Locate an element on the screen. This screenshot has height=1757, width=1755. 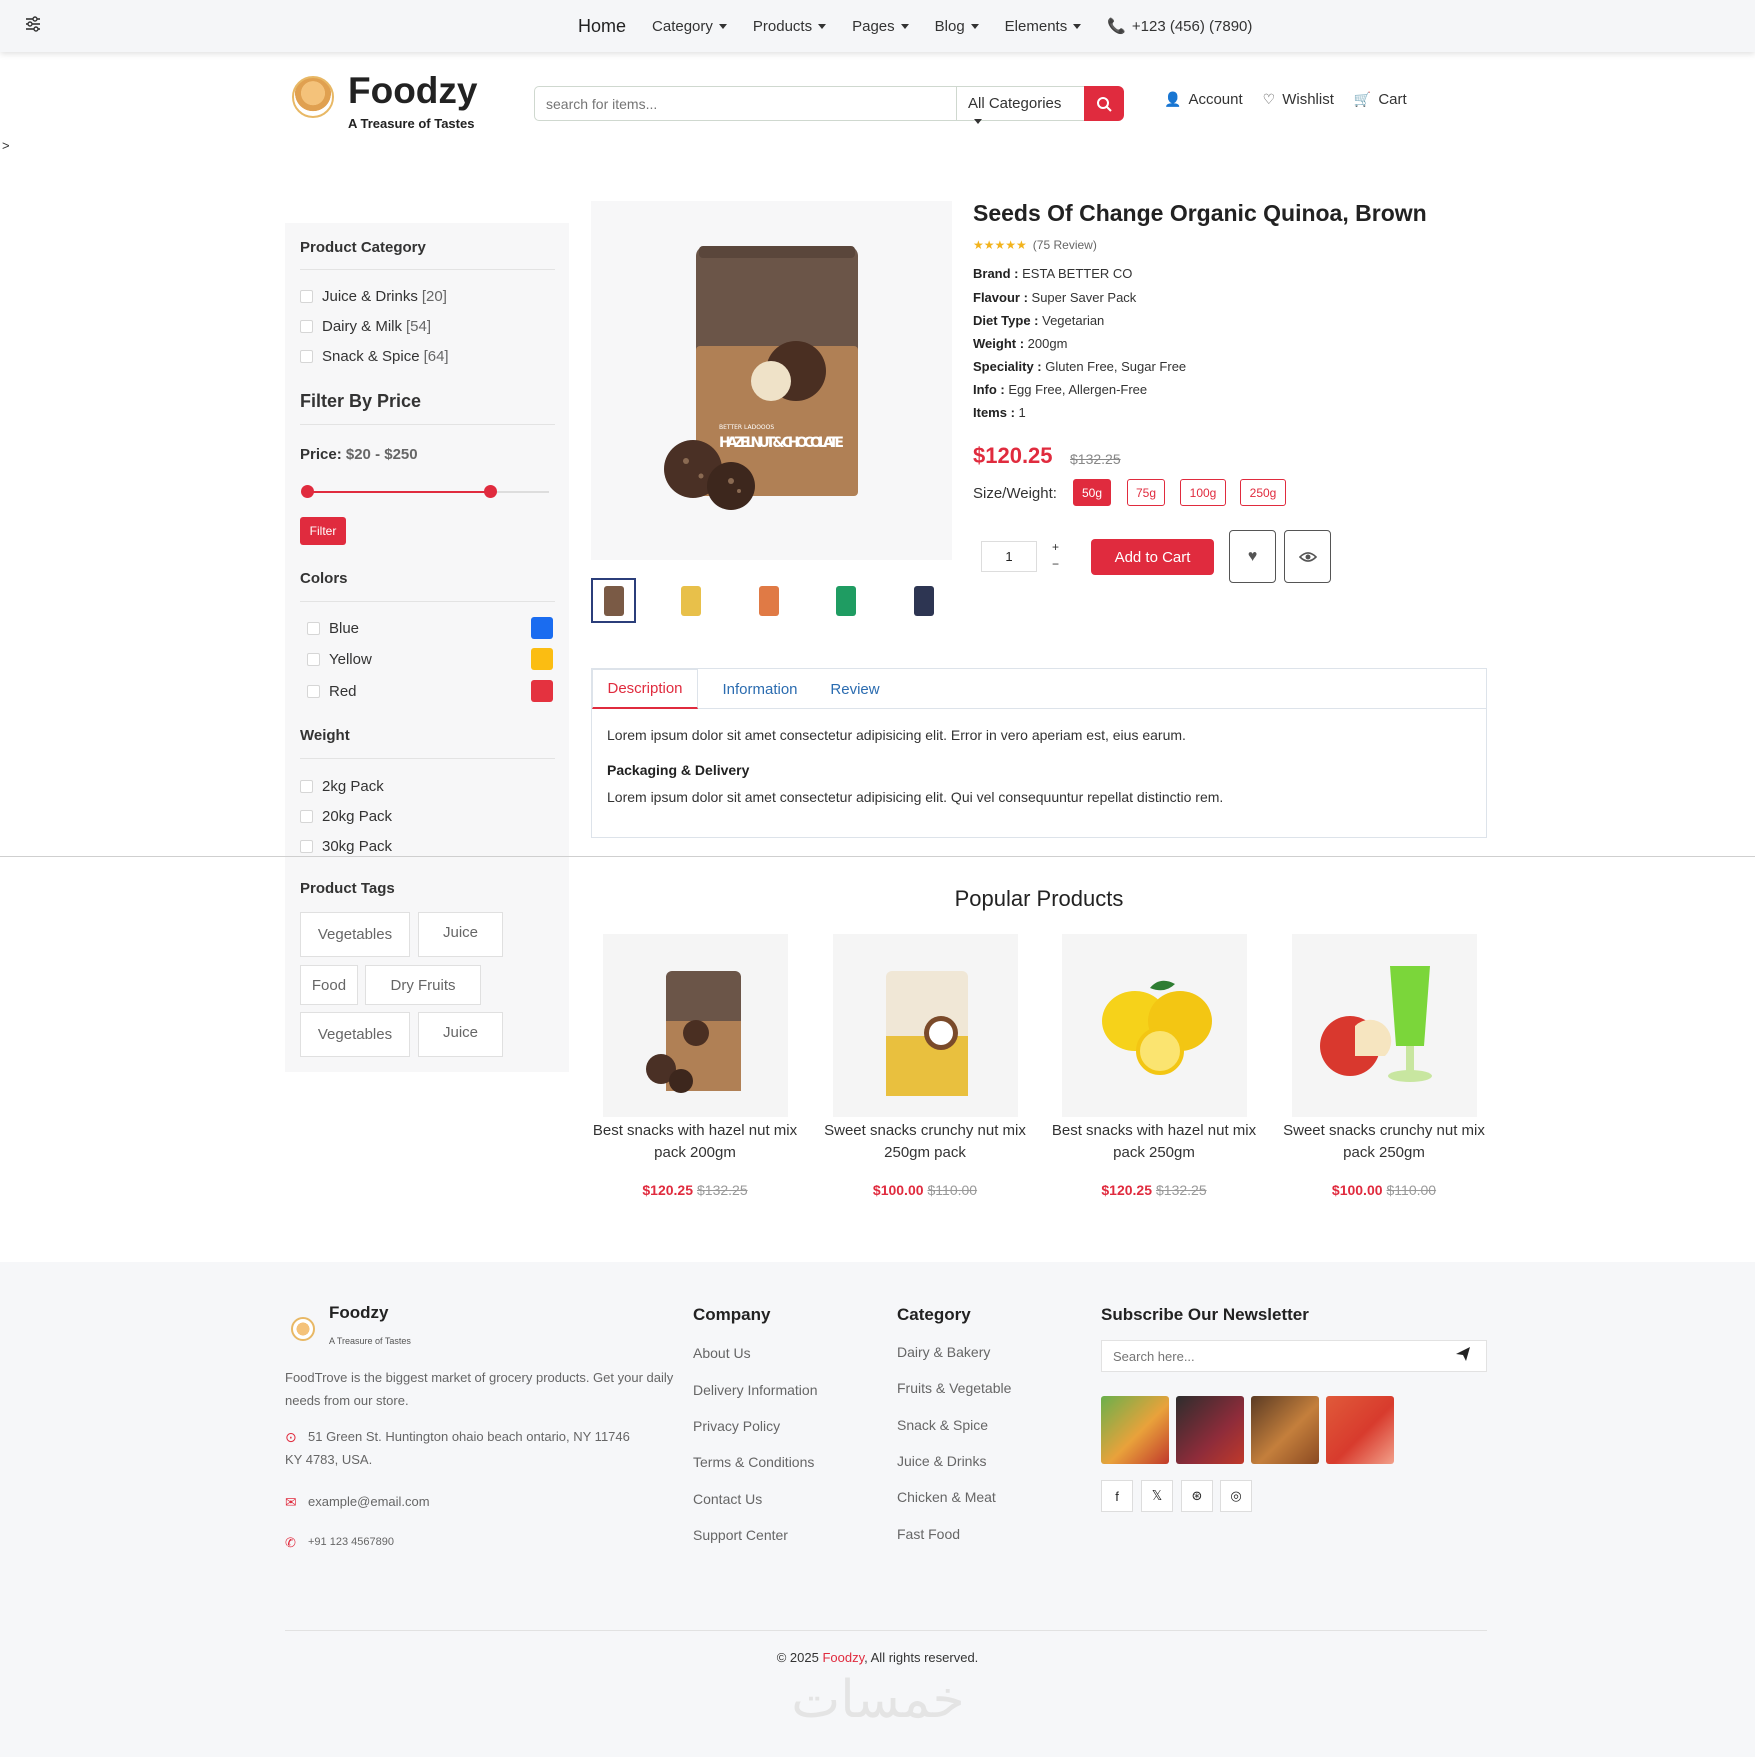
popular-product-name: Sweet snacks crunchy nut mix pack 250gm is located at coordinates (1384, 1142).